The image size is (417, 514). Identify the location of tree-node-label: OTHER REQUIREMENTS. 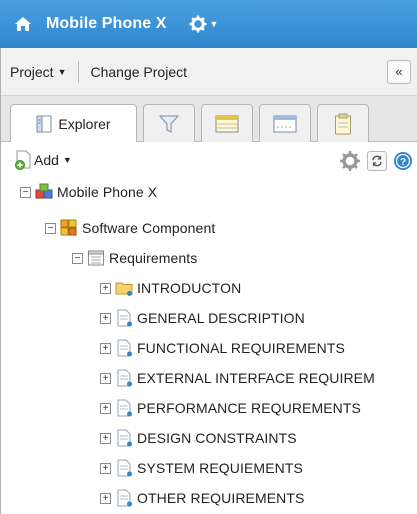
(221, 498).